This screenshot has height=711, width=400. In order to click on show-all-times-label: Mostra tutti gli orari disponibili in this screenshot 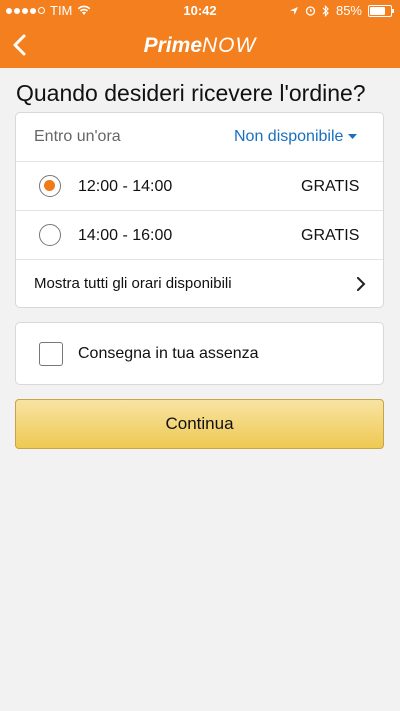, I will do `click(133, 283)`.